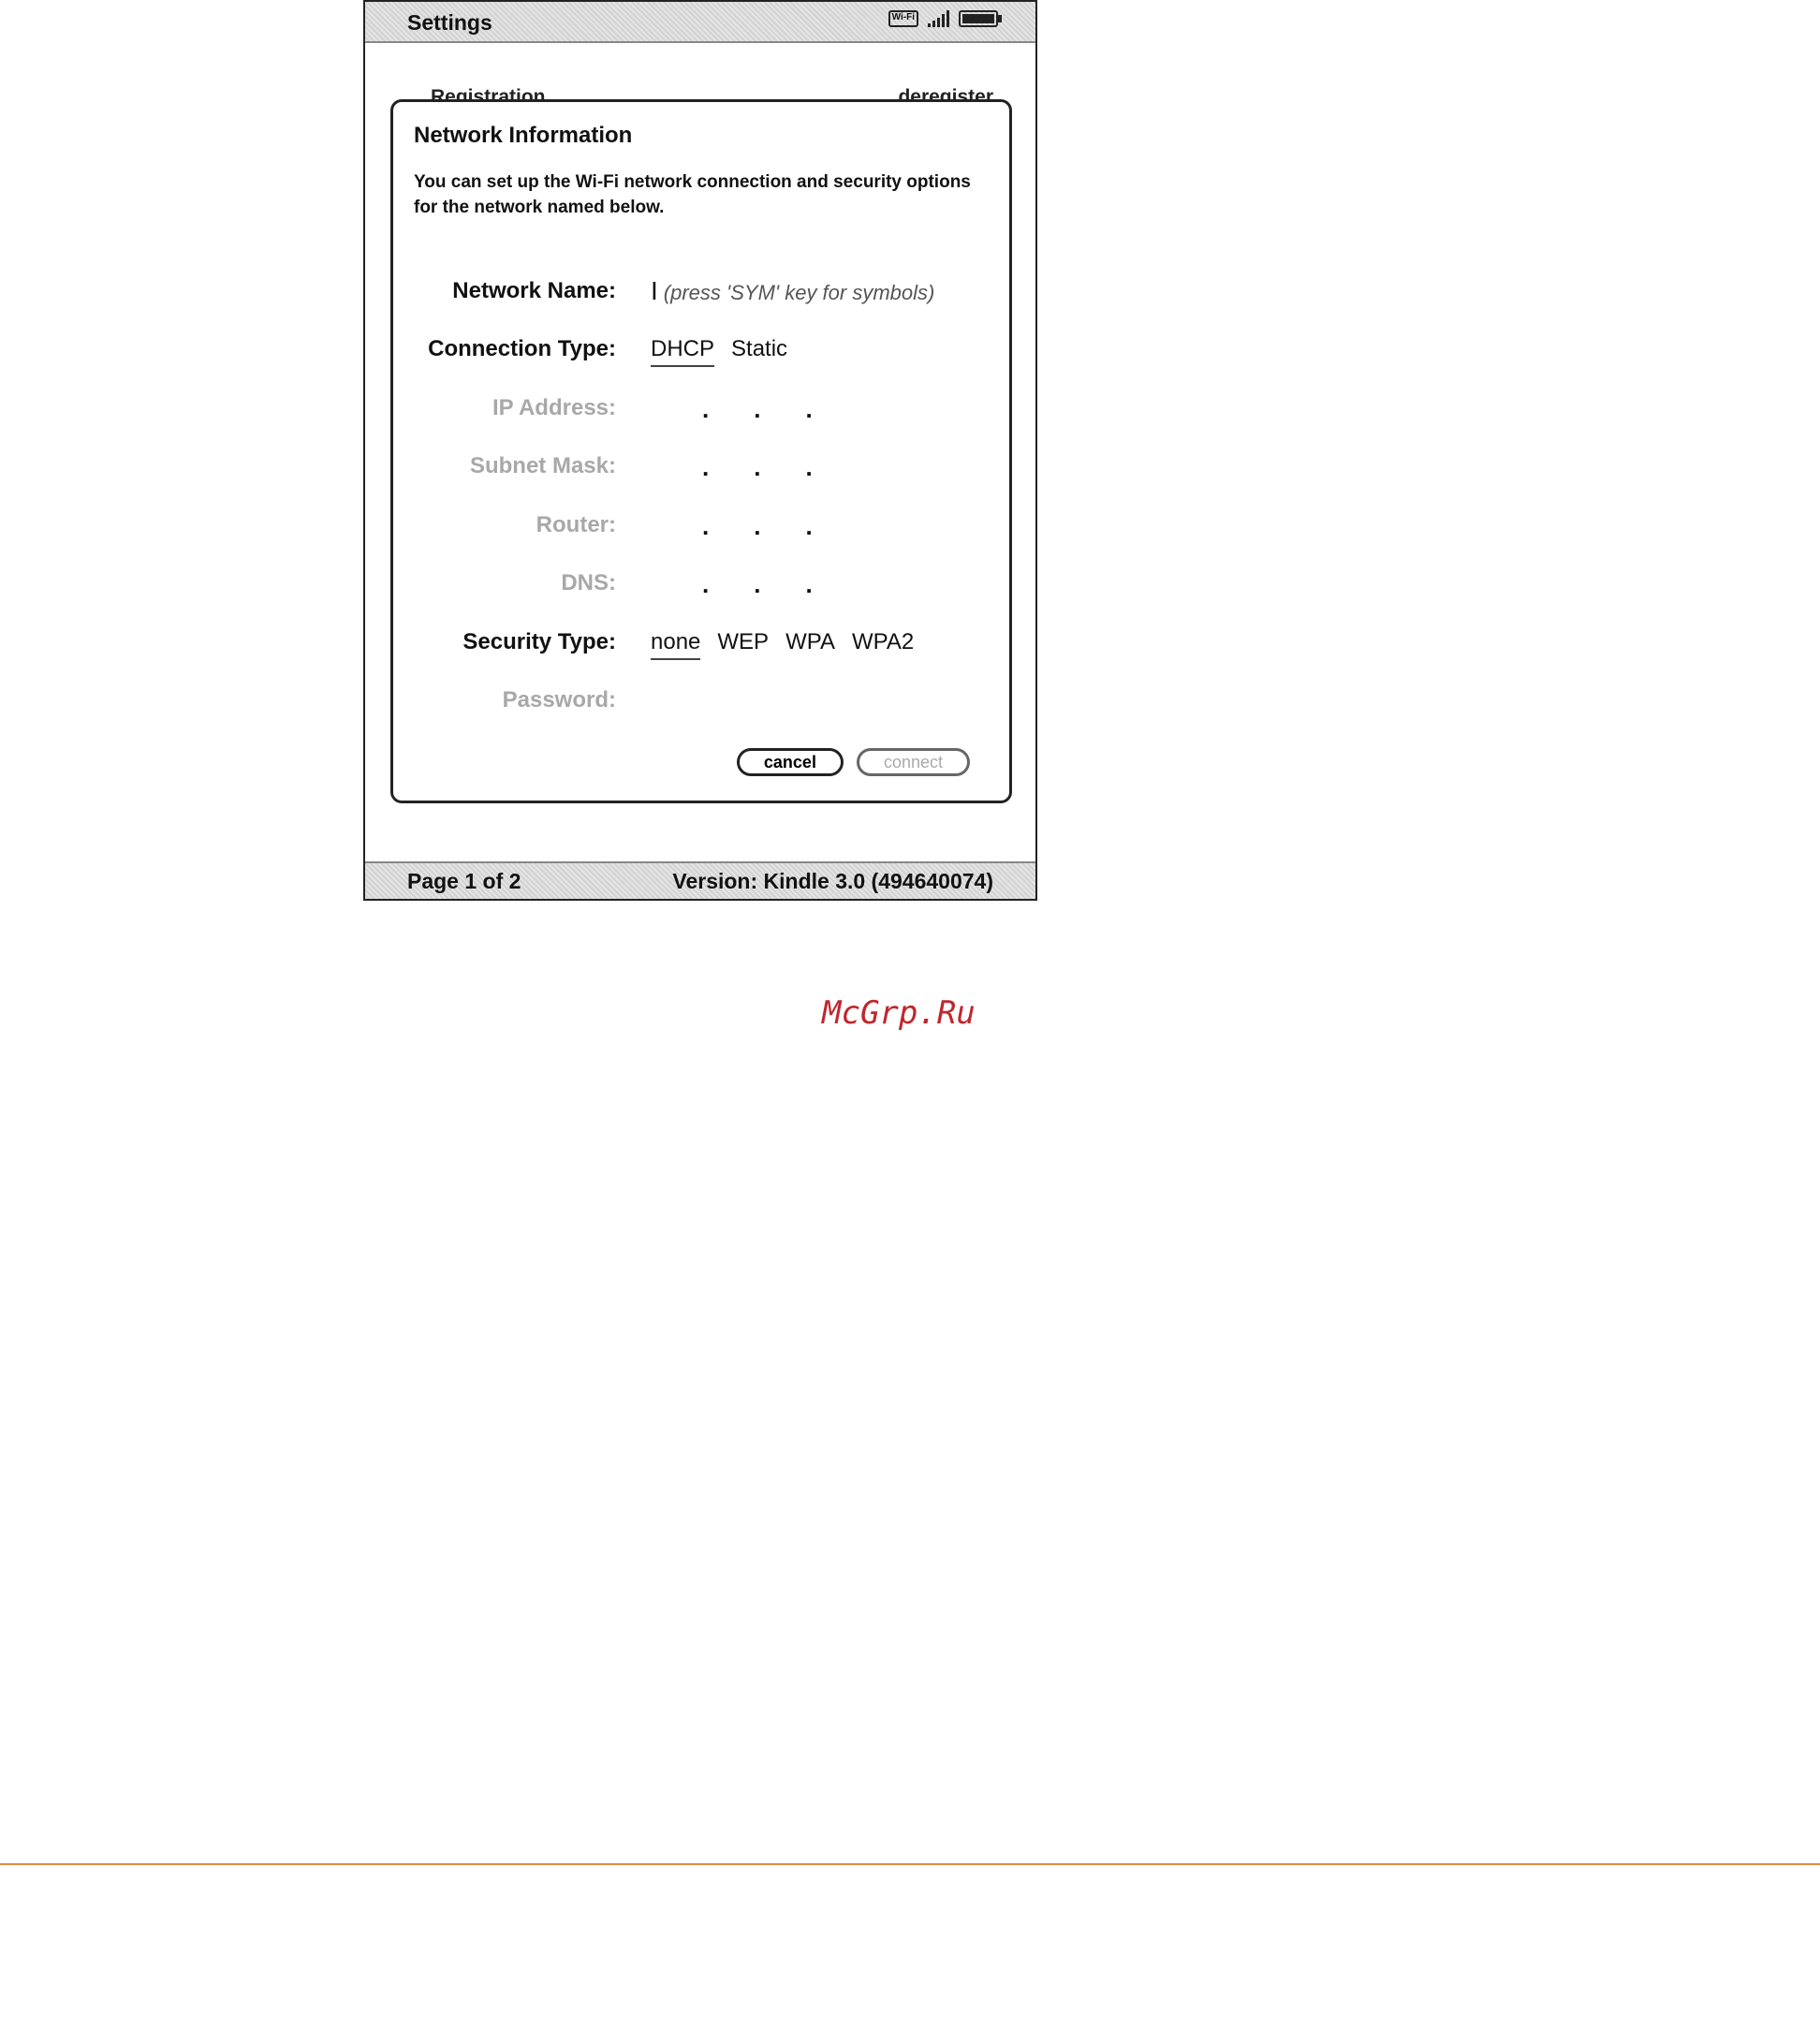  What do you see at coordinates (559, 700) in the screenshot?
I see `password-label: Password:` at bounding box center [559, 700].